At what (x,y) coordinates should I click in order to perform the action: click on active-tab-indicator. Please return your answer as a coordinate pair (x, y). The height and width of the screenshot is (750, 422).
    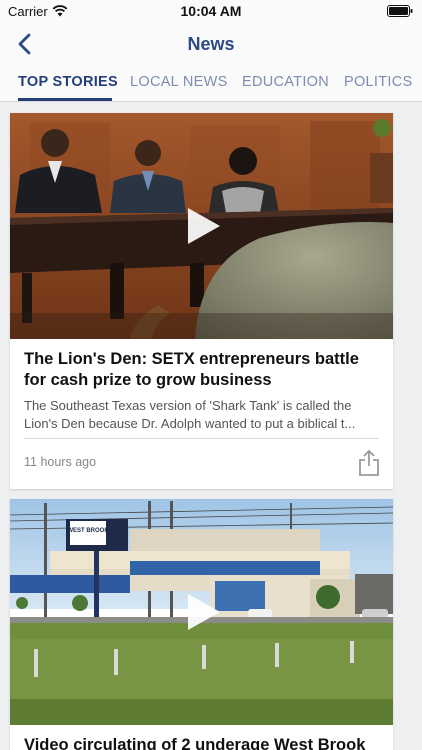
    Looking at the image, I should click on (65, 99).